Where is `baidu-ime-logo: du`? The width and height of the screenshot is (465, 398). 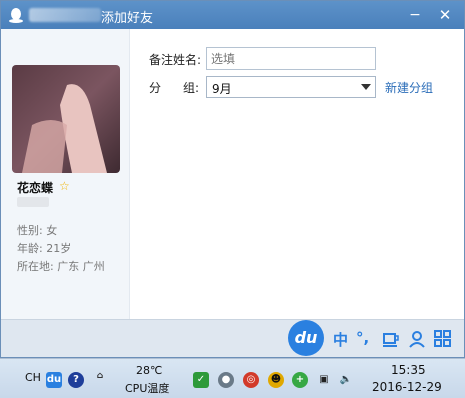 baidu-ime-logo: du is located at coordinates (306, 338).